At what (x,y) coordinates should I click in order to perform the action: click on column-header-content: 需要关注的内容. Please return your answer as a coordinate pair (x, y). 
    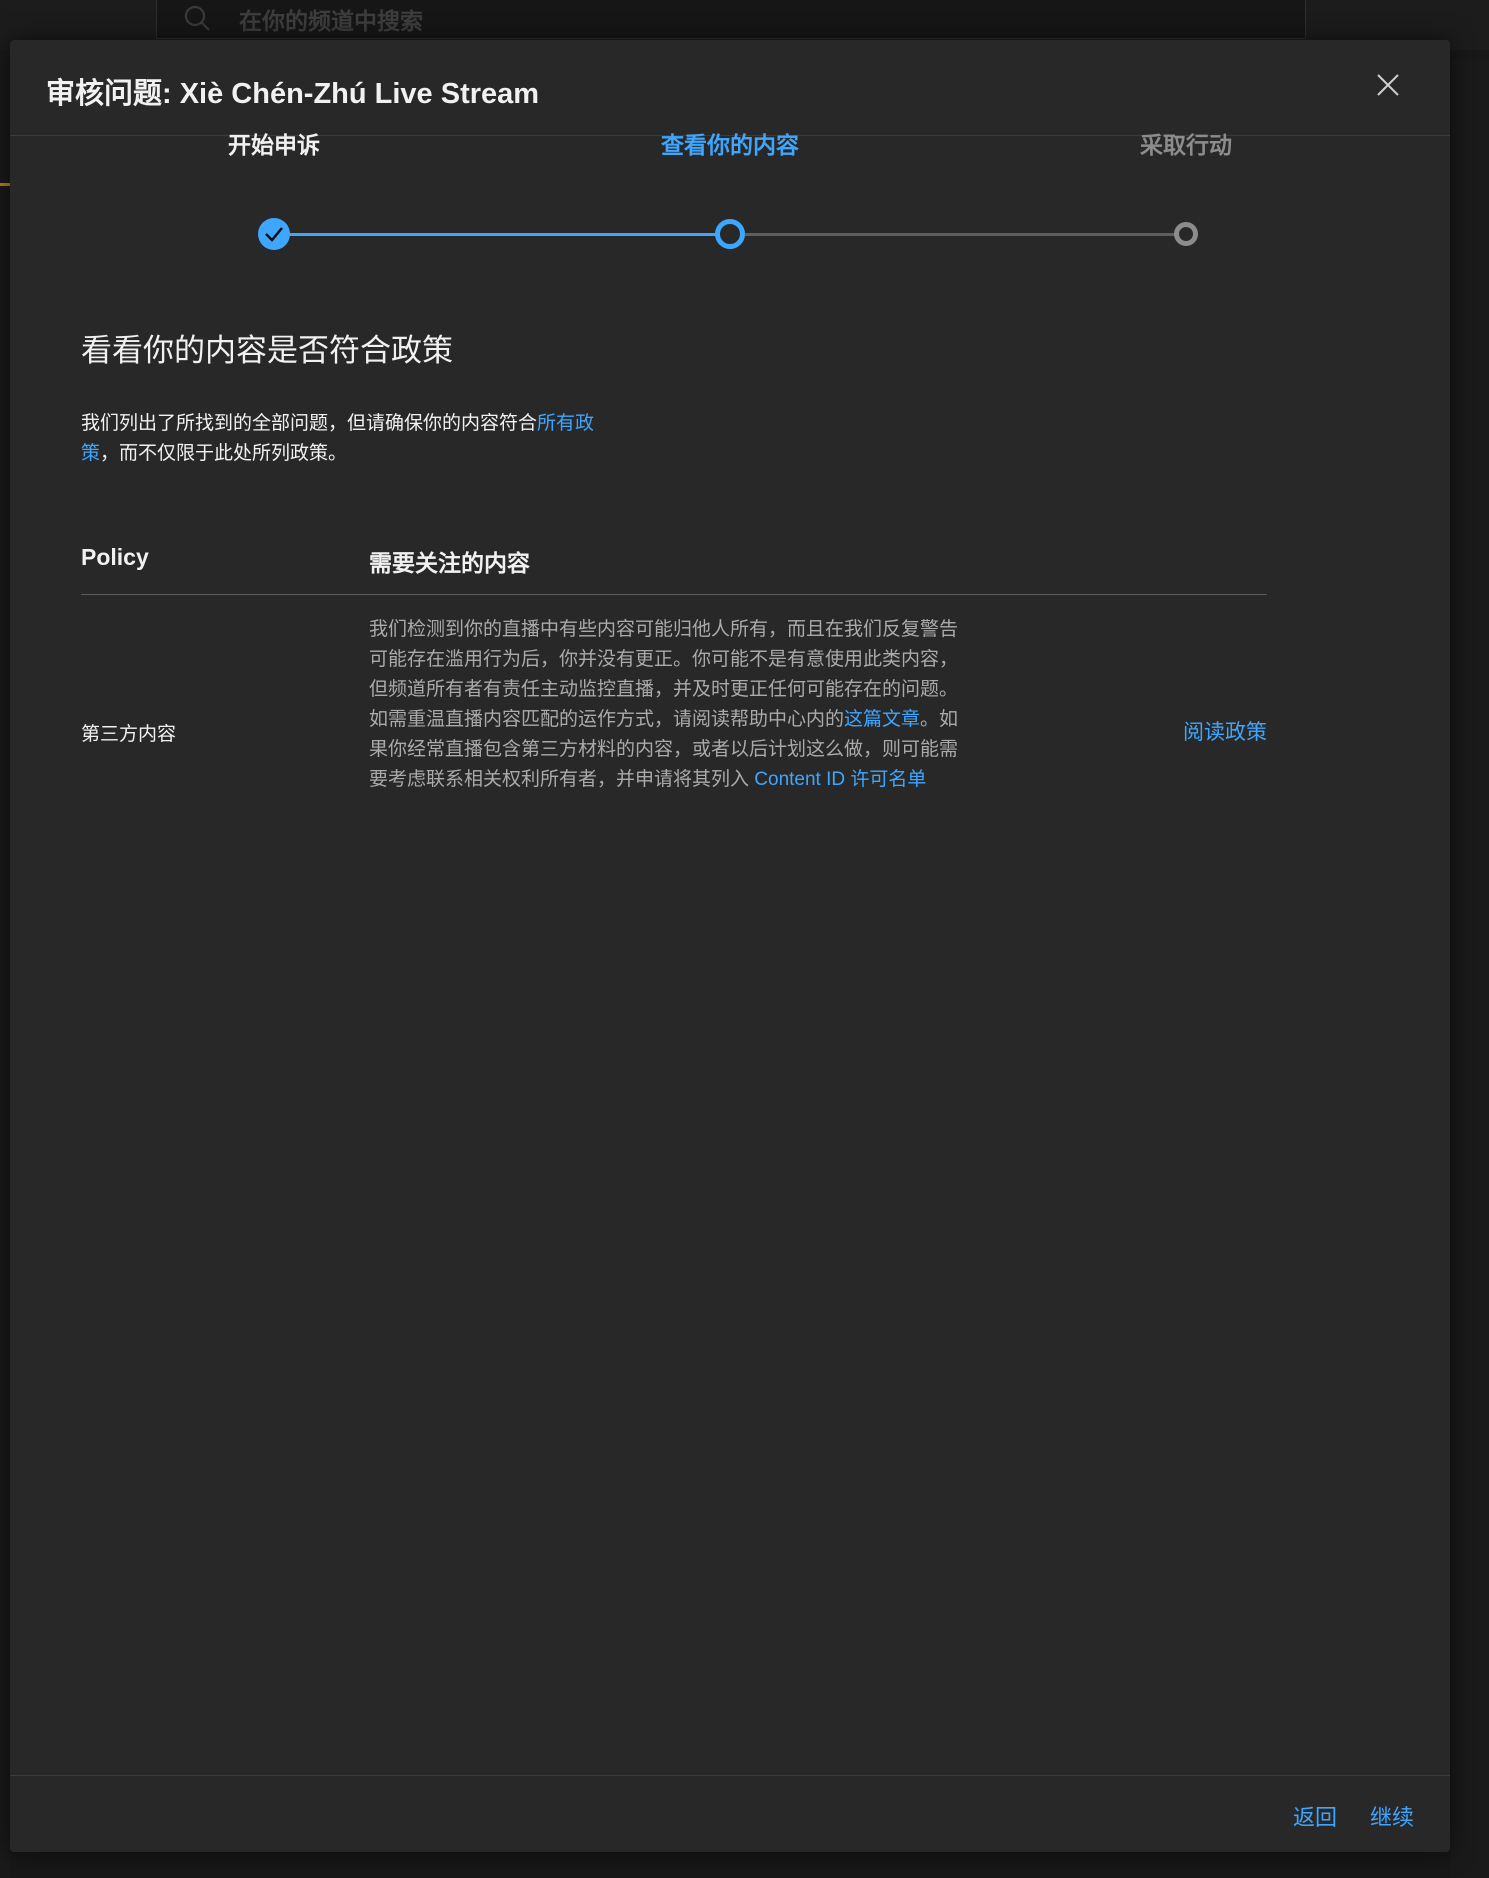
    Looking at the image, I should click on (449, 563).